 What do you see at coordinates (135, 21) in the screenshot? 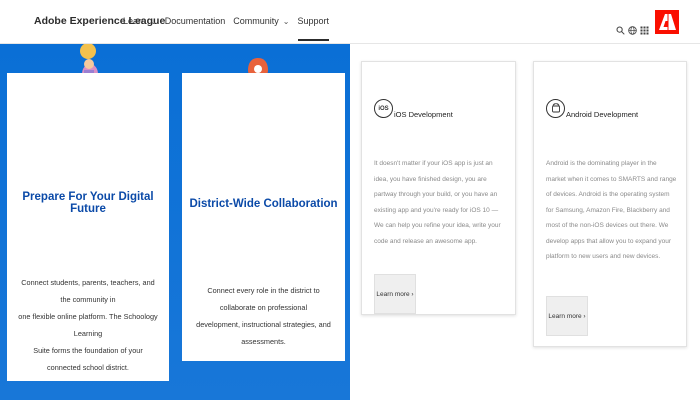
I see `nav-learn-label: Learn` at bounding box center [135, 21].